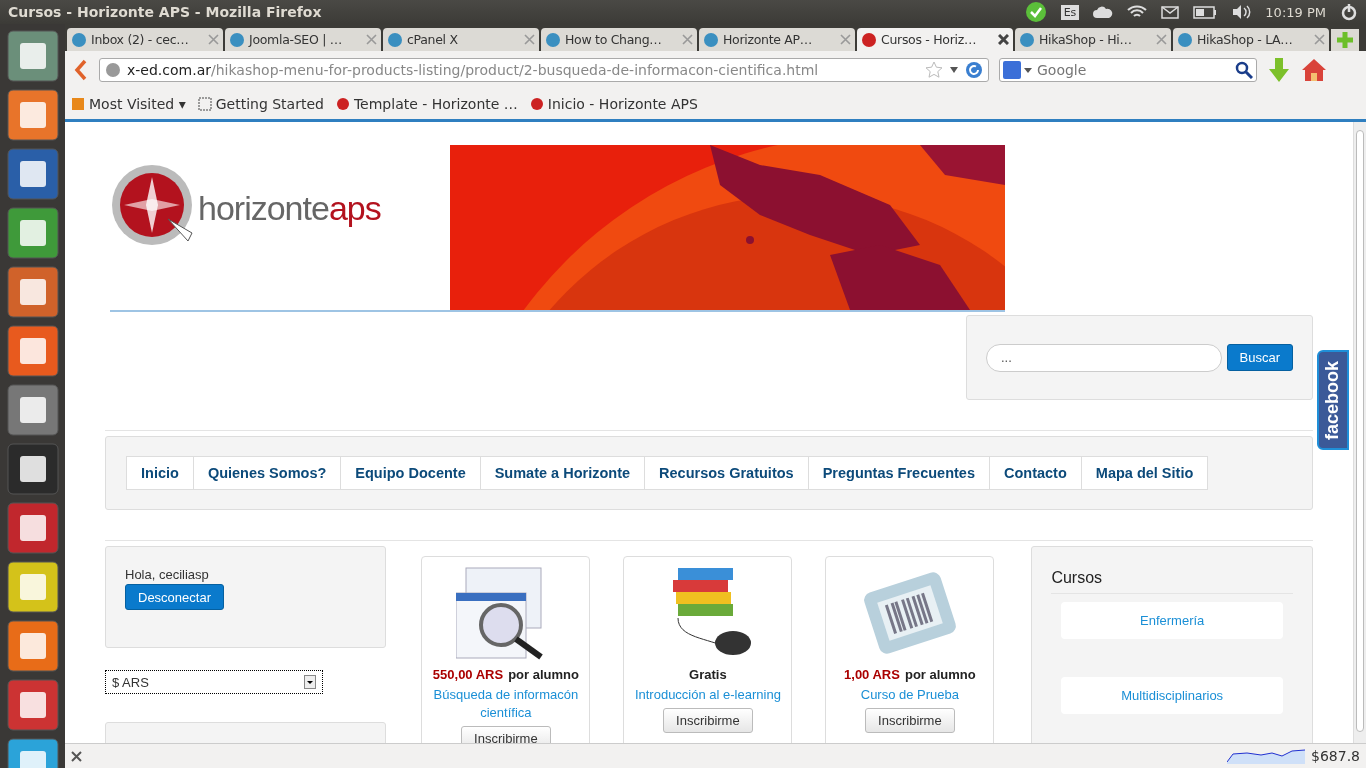 The width and height of the screenshot is (1366, 768). I want to click on clock: 10:19 PM, so click(1295, 12).